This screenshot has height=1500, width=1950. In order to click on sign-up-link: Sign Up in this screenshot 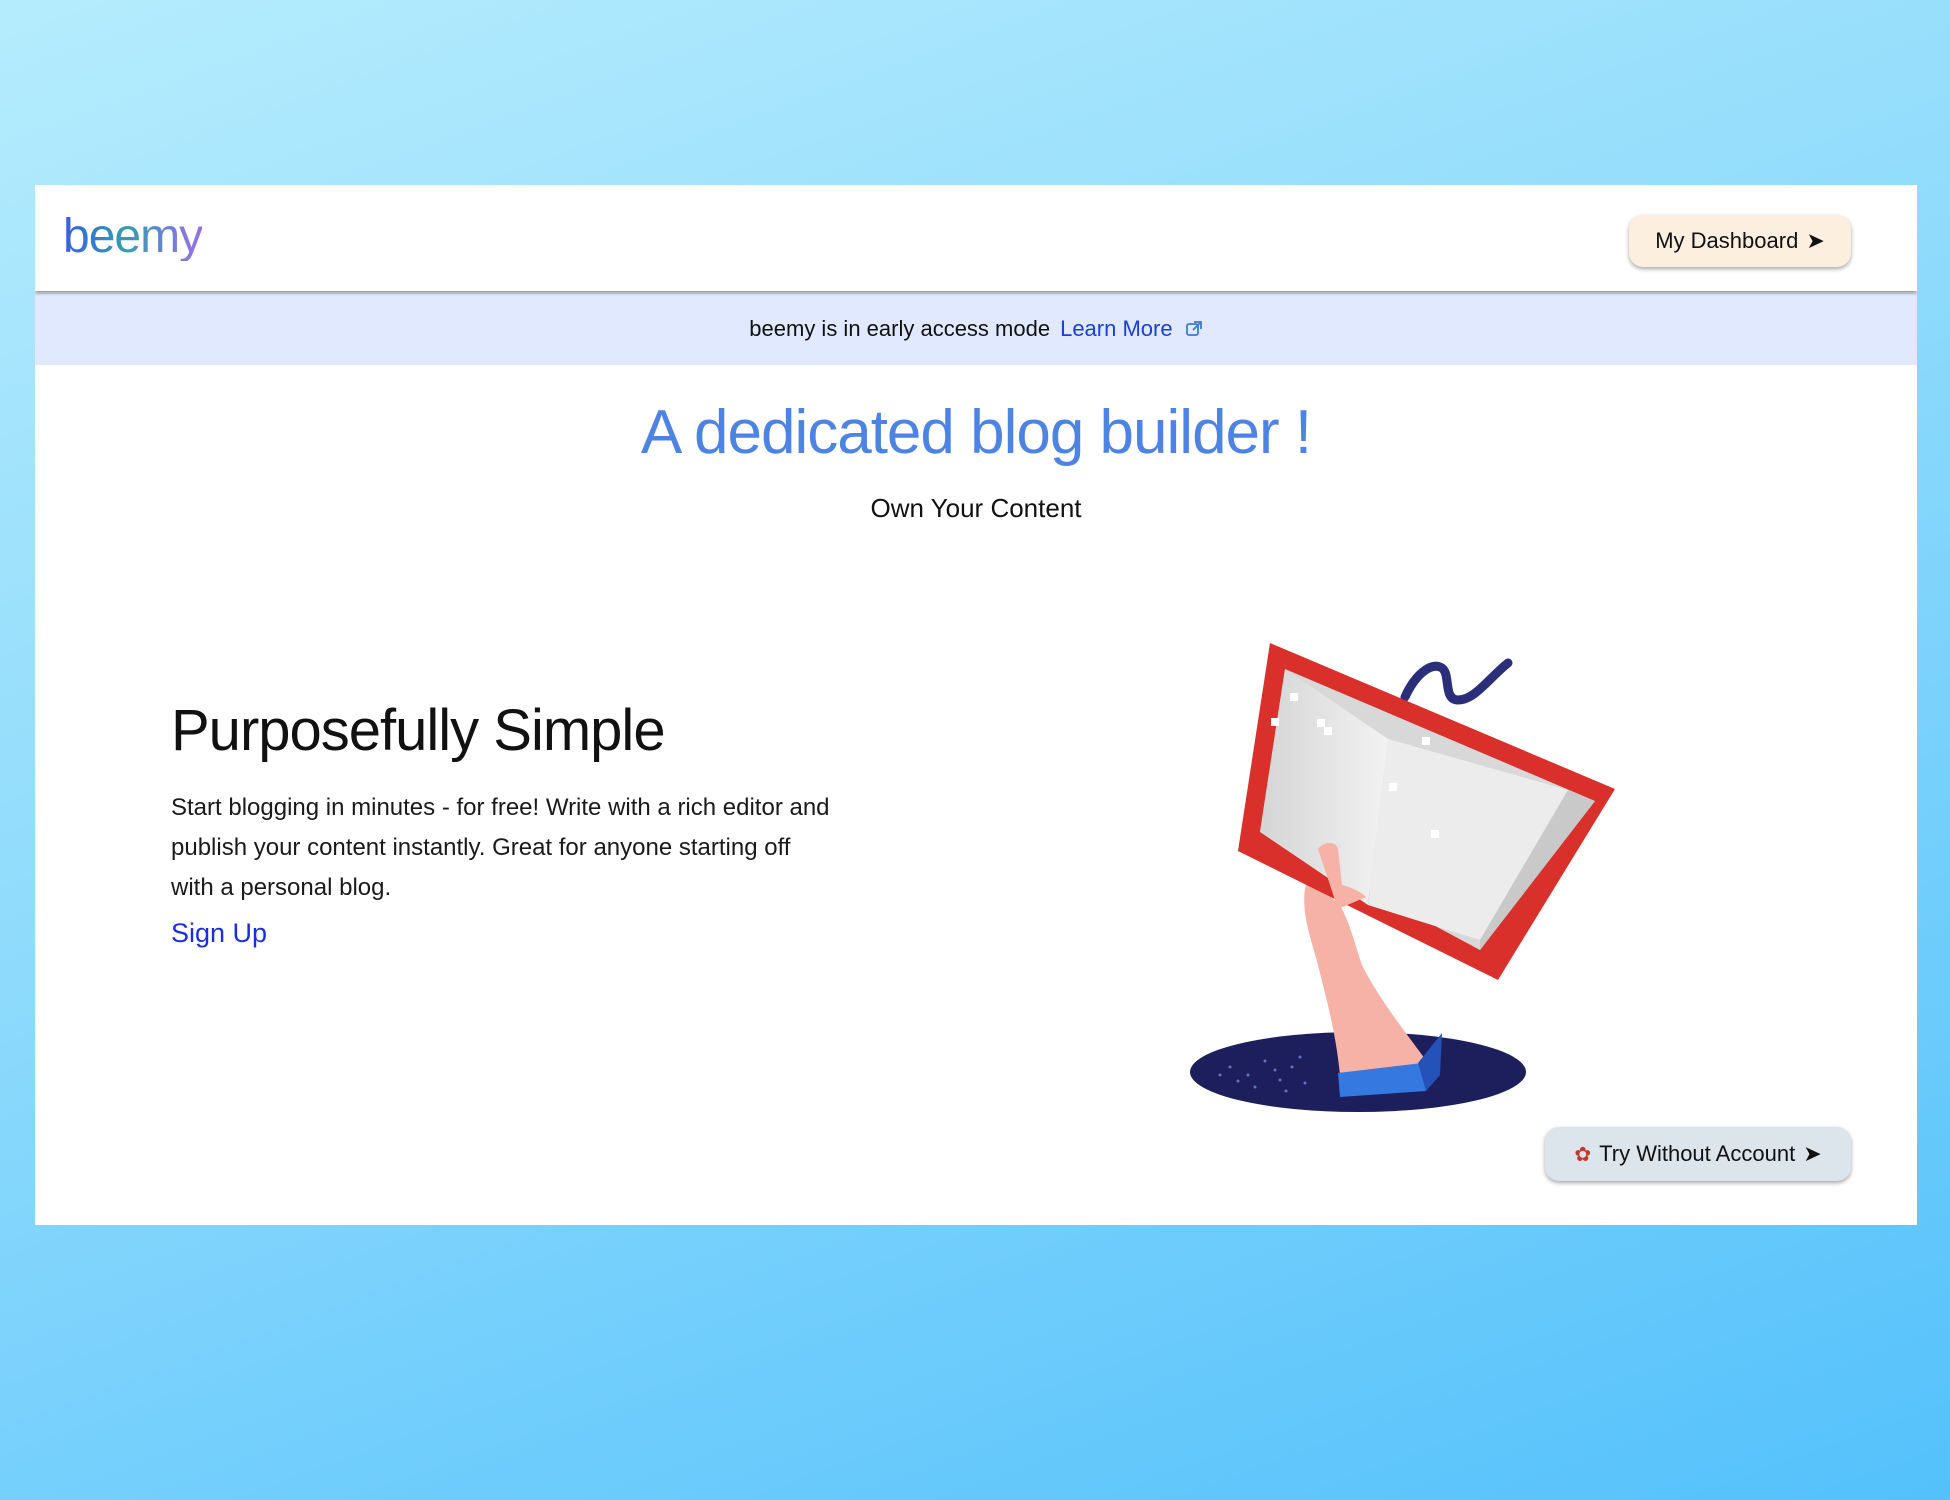, I will do `click(219, 933)`.